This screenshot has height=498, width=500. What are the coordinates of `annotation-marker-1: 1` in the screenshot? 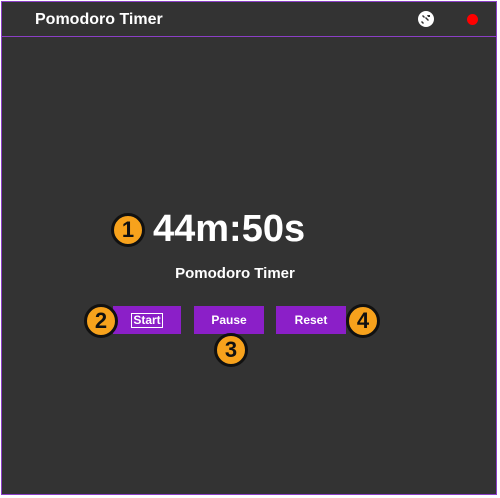 It's located at (128, 230).